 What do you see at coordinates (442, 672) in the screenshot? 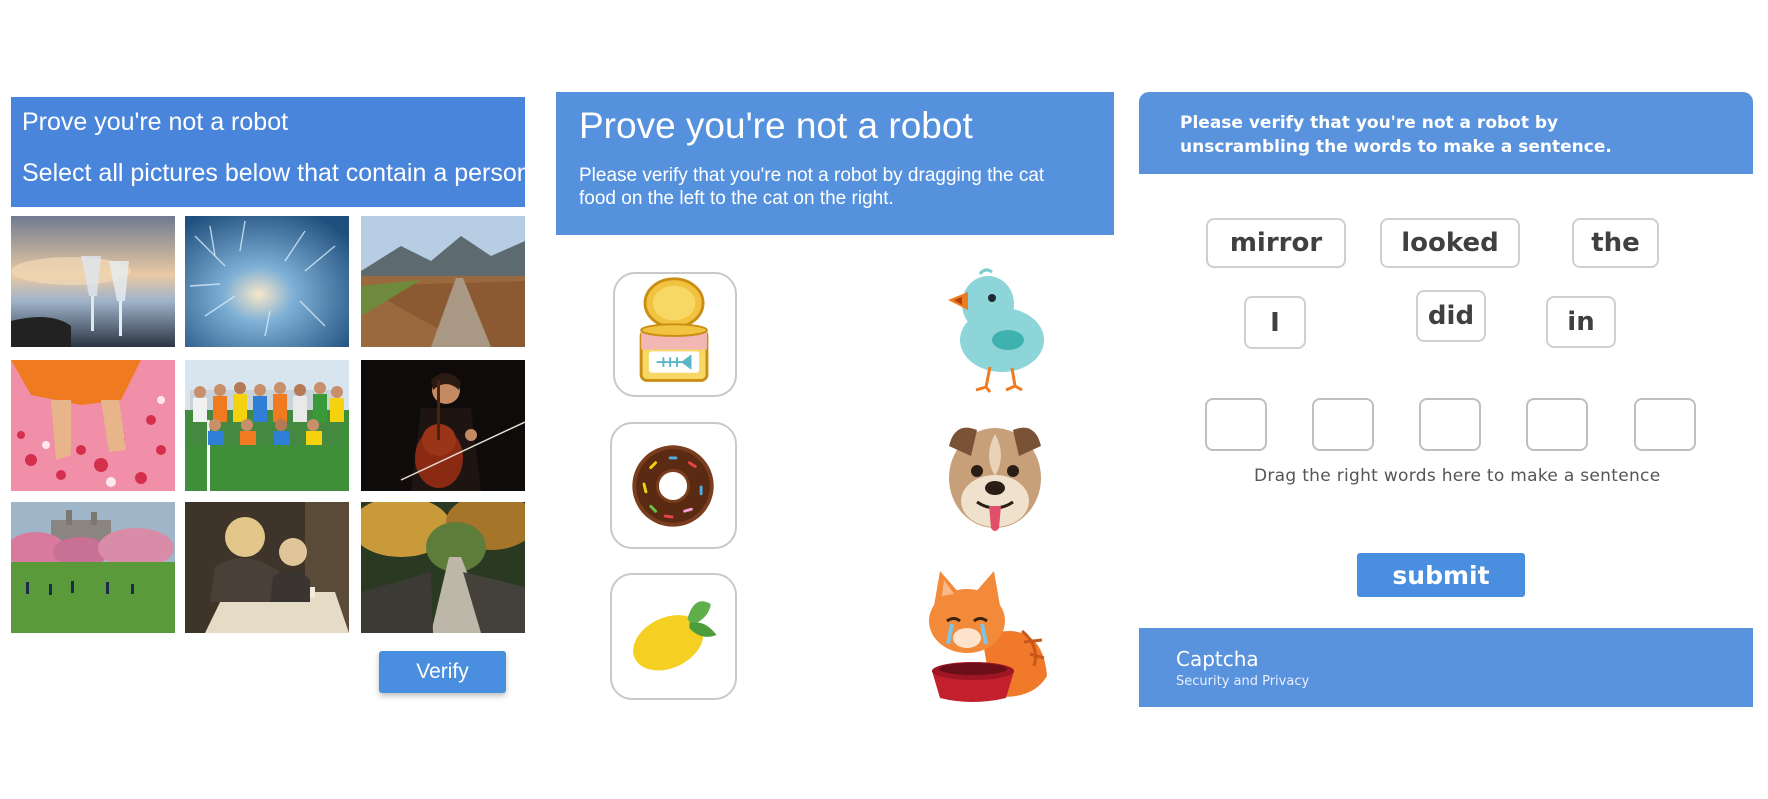
I see `verify-button: Verify` at bounding box center [442, 672].